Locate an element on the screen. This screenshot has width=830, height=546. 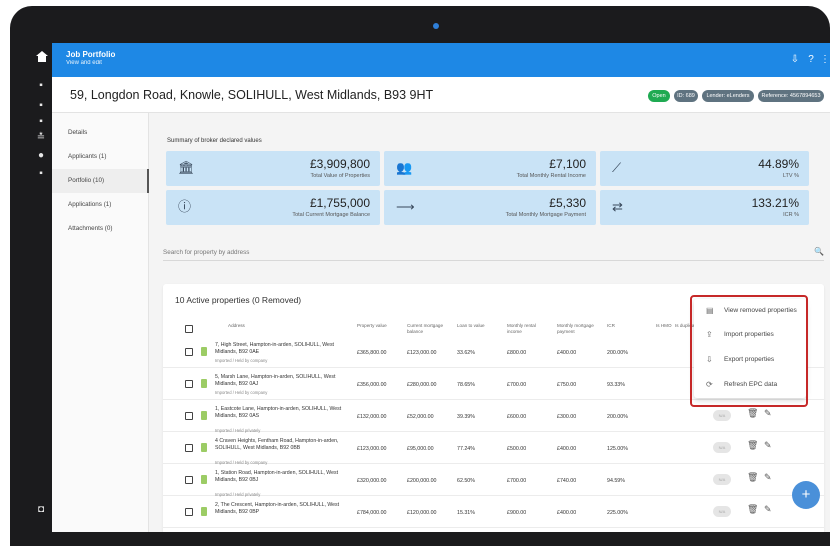
reference-badge: Reference: 4567894653 is located at coordinates (791, 96).